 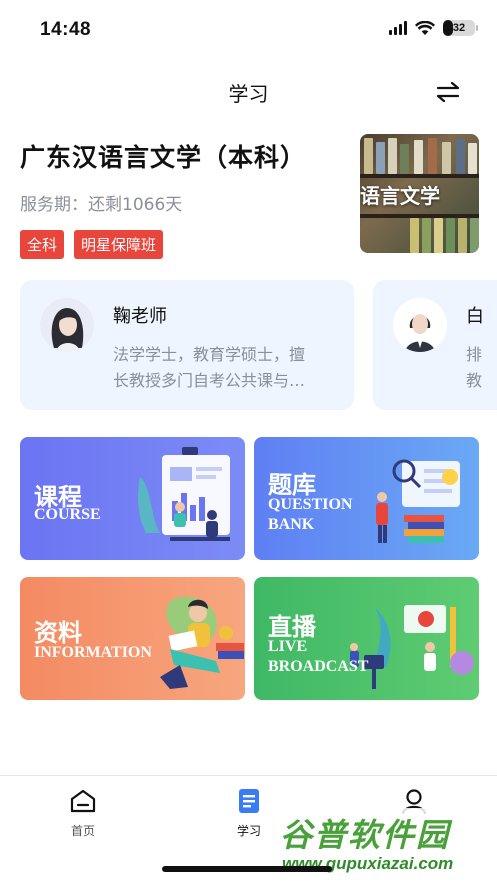 I want to click on course-tags: 全科 明星保障班, so click(x=92, y=244).